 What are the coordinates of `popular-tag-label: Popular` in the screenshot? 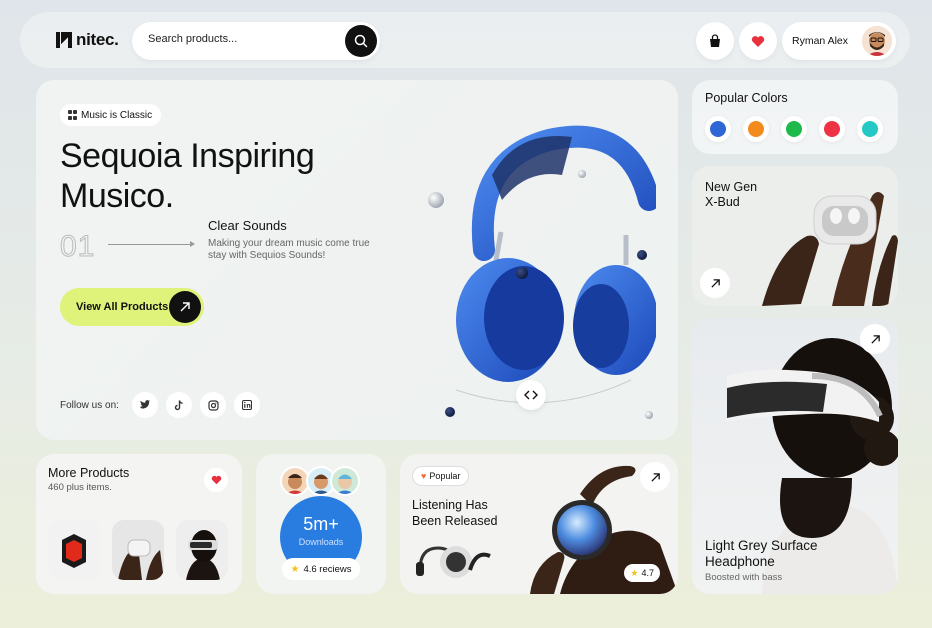 It's located at (445, 476).